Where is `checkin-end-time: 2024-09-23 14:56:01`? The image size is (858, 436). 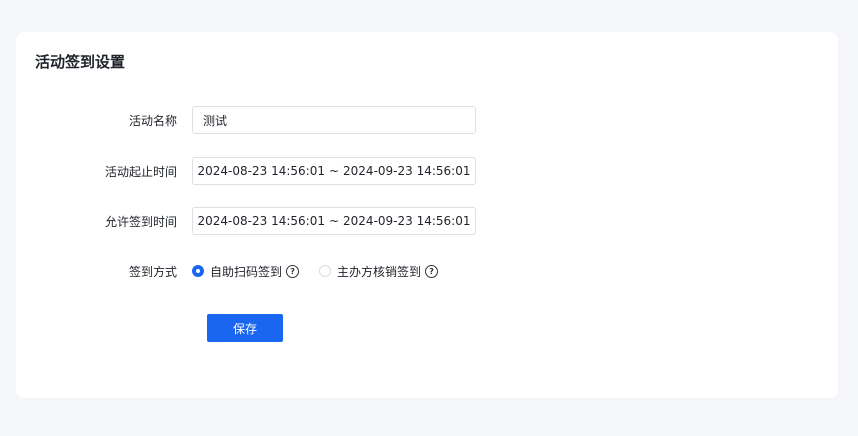 checkin-end-time: 2024-09-23 14:56:01 is located at coordinates (407, 221).